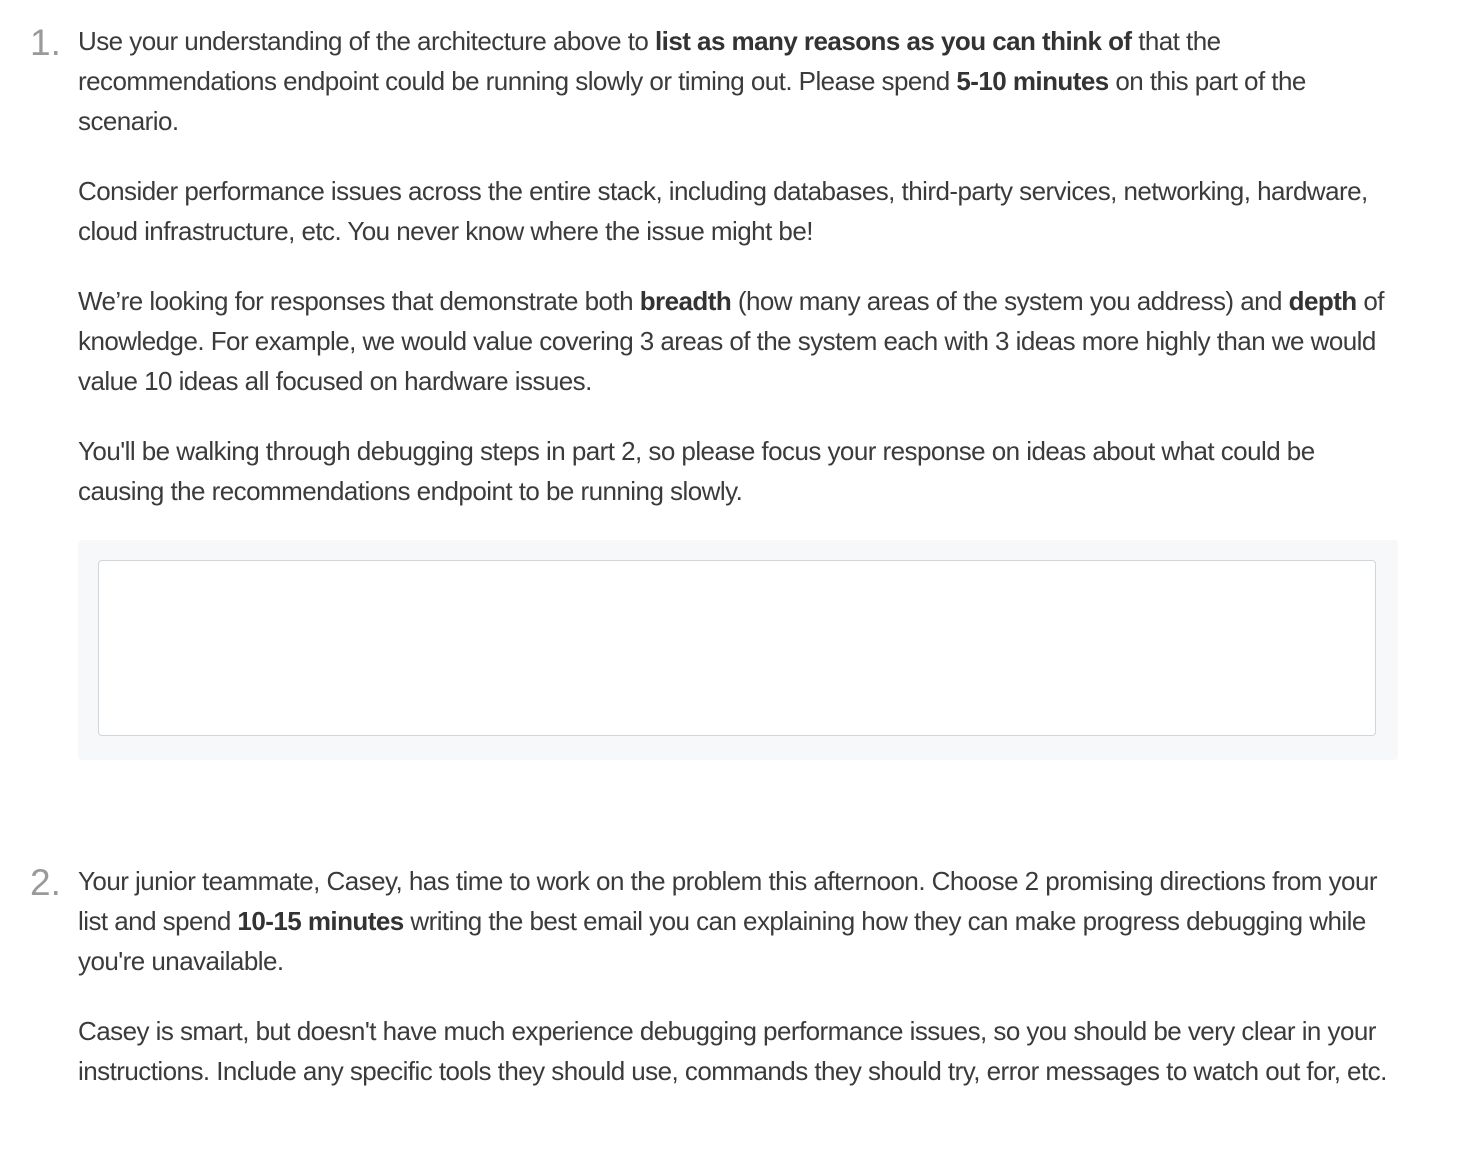  What do you see at coordinates (45, 882) in the screenshot?
I see `question-number: 2.` at bounding box center [45, 882].